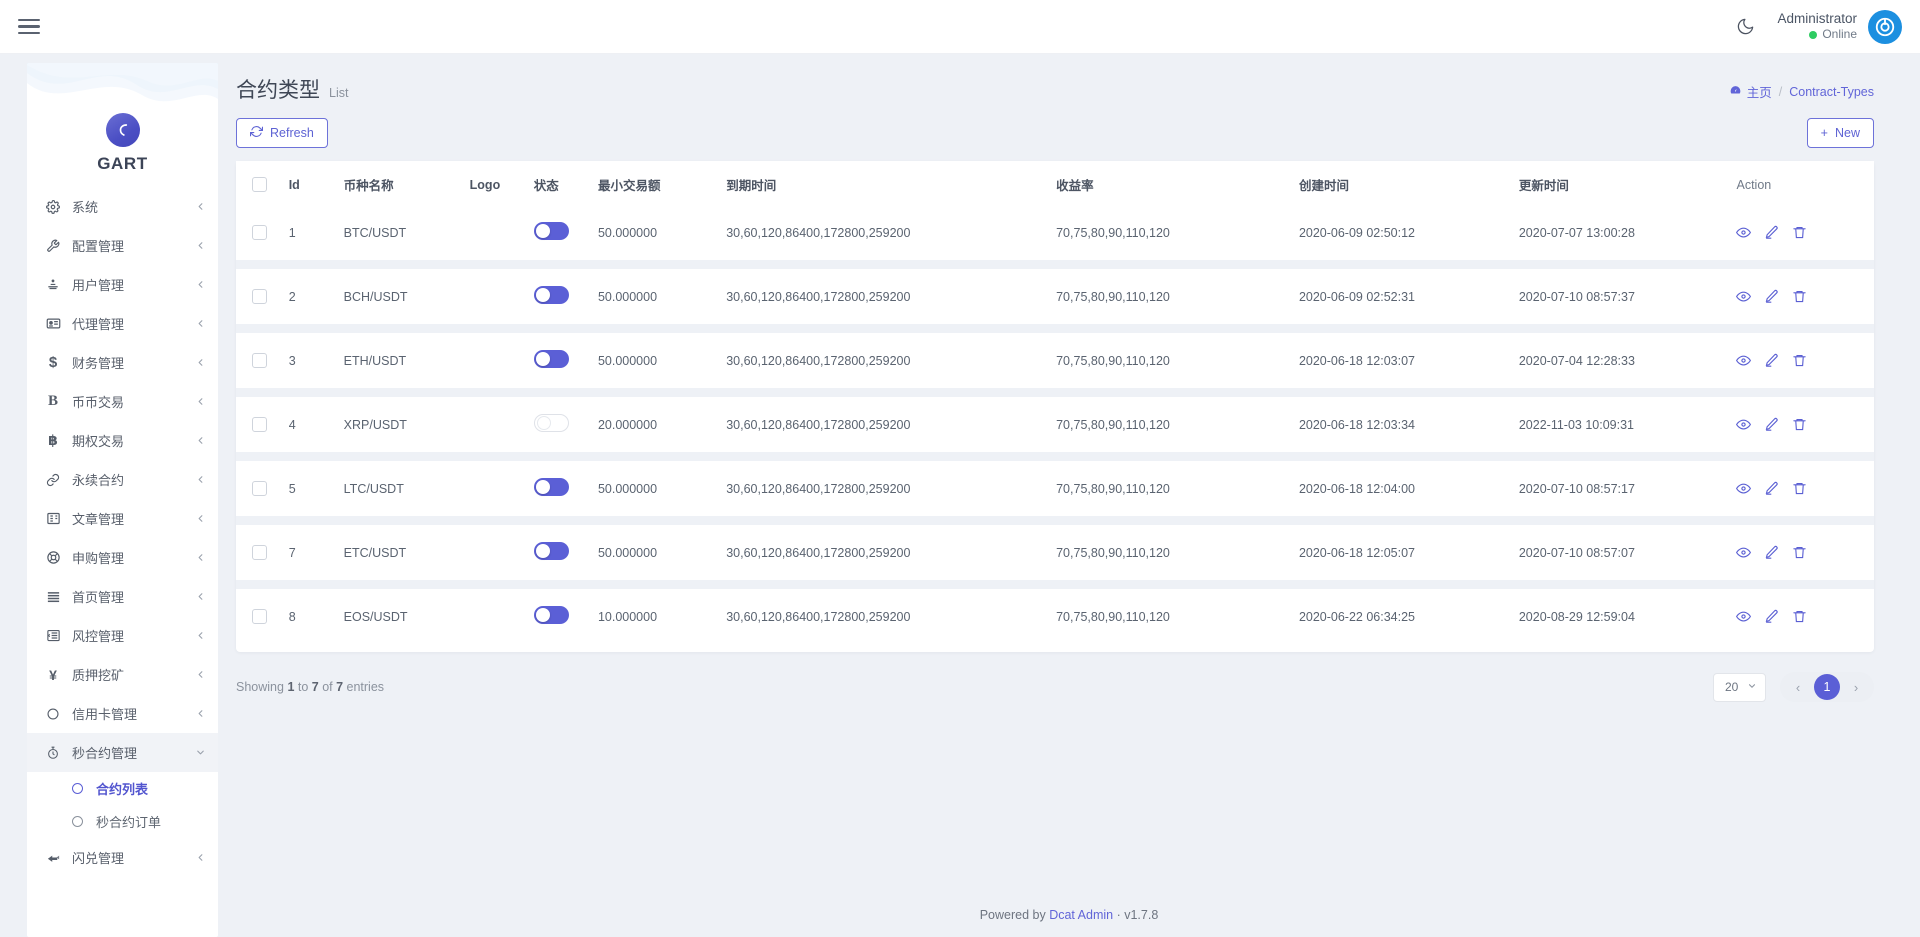  I want to click on sidebar-submenu: 合约列表 秒合约订单, so click(122, 805).